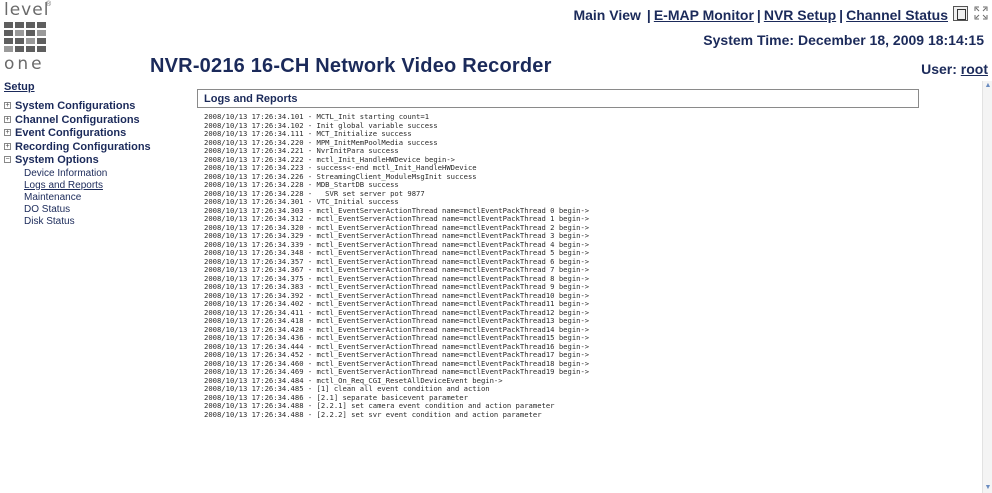 Image resolution: width=992 pixels, height=493 pixels. I want to click on help-icon, so click(960, 13).